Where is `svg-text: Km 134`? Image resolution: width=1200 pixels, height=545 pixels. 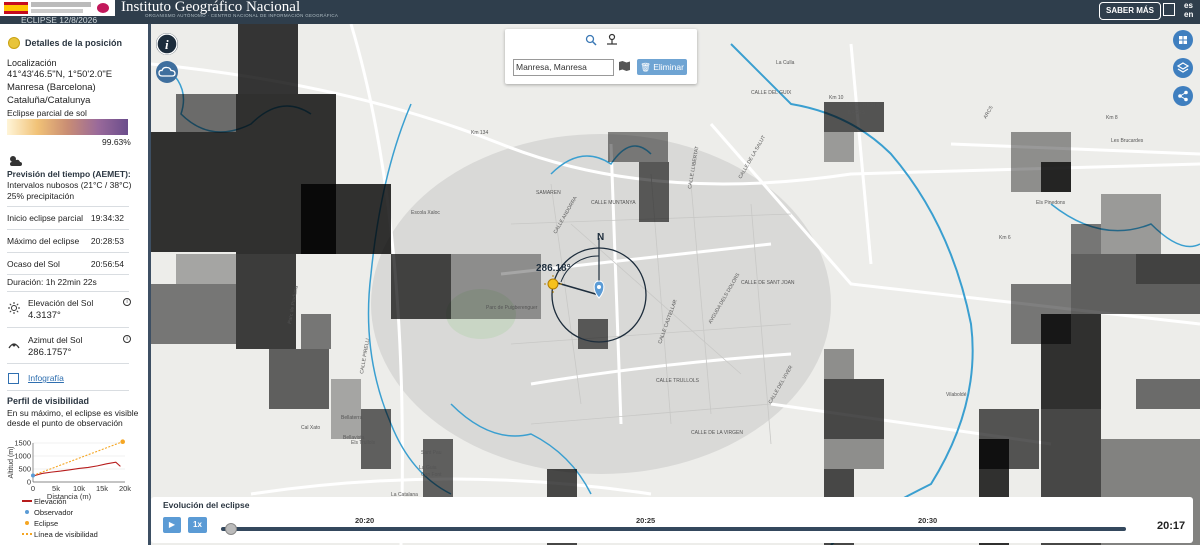 svg-text: Km 134 is located at coordinates (479, 133).